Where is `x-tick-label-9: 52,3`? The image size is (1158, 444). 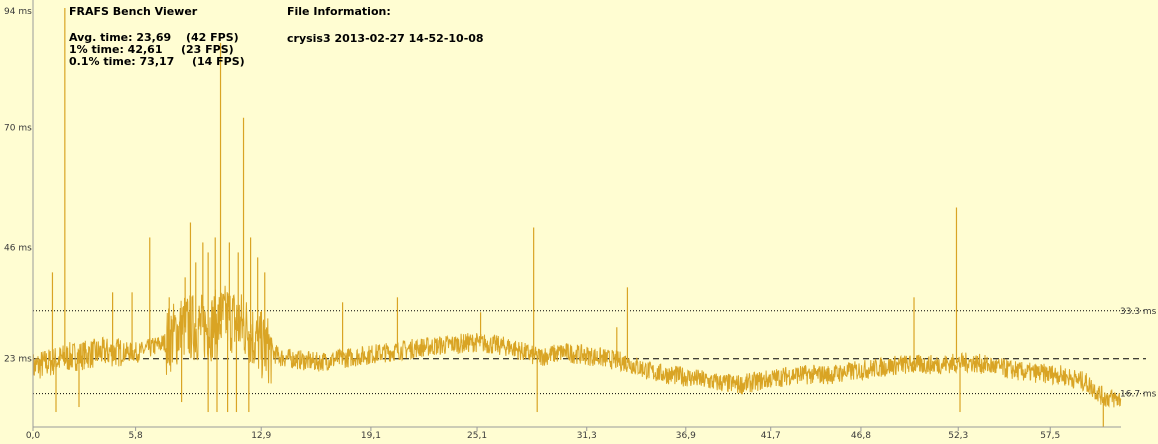 x-tick-label-9: 52,3 is located at coordinates (958, 436).